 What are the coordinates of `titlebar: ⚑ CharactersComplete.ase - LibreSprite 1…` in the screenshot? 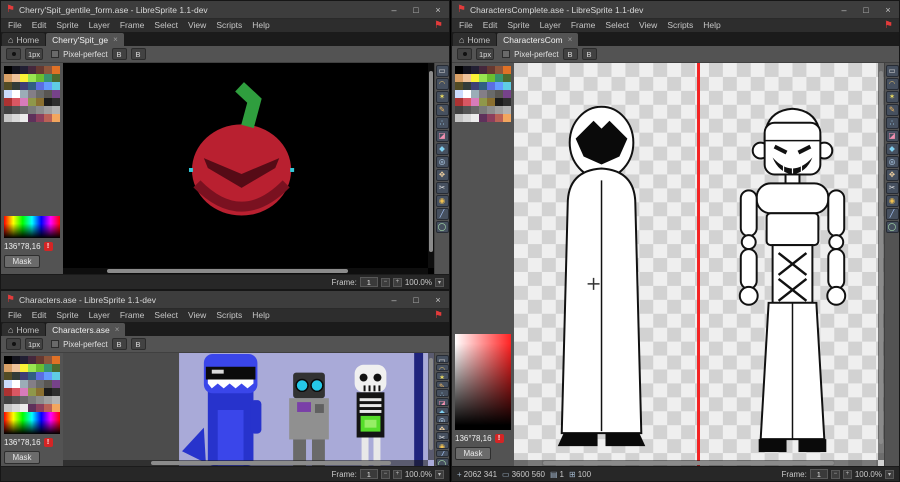 It's located at (675, 10).